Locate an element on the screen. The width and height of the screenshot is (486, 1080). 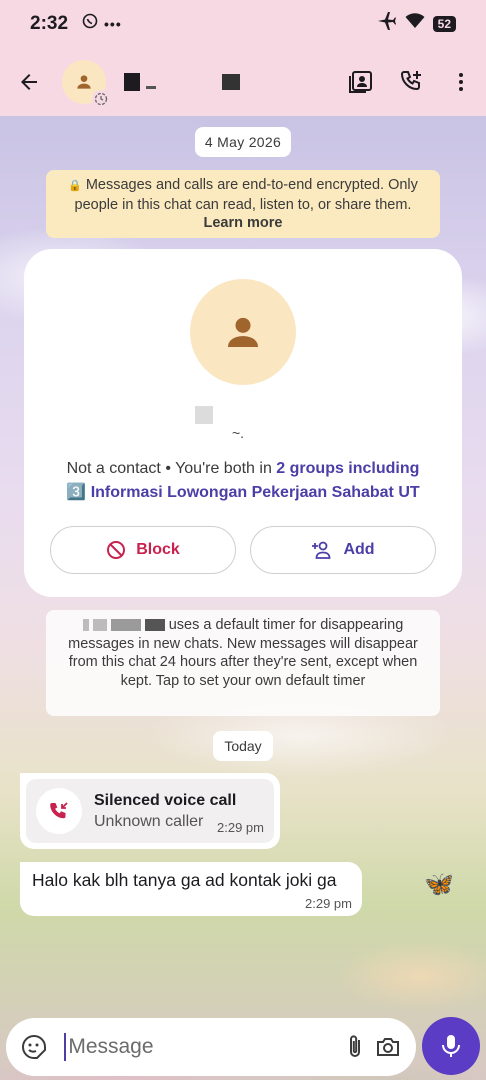
lock-icon: 🔒 is located at coordinates (75, 186).